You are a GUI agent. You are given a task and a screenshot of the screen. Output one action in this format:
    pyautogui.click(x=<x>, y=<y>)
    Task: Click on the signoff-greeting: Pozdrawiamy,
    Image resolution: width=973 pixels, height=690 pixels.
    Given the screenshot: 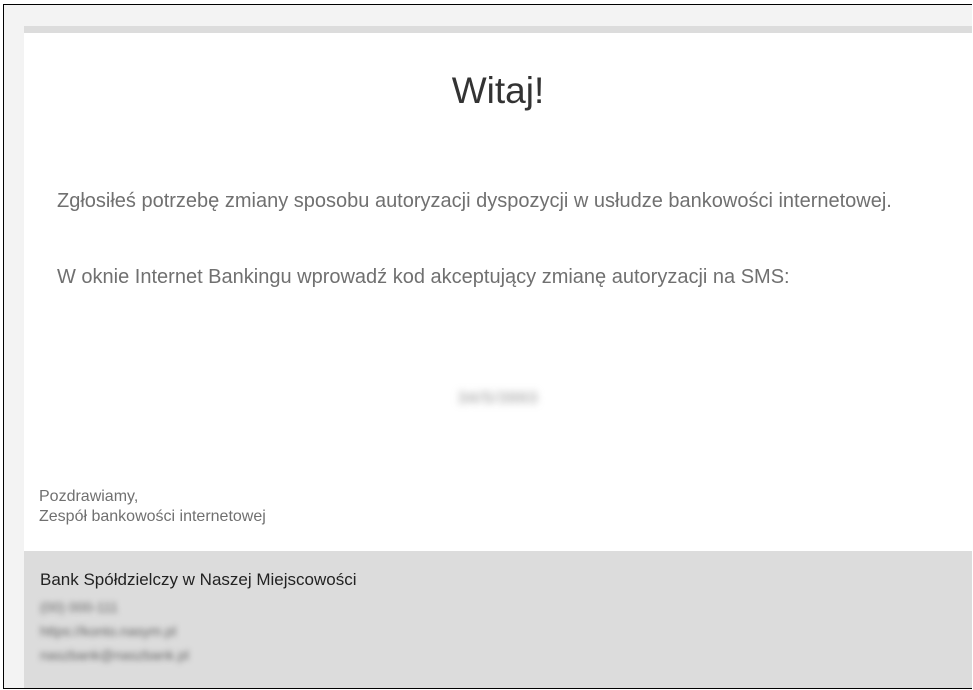 What is the action you would take?
    pyautogui.click(x=89, y=496)
    